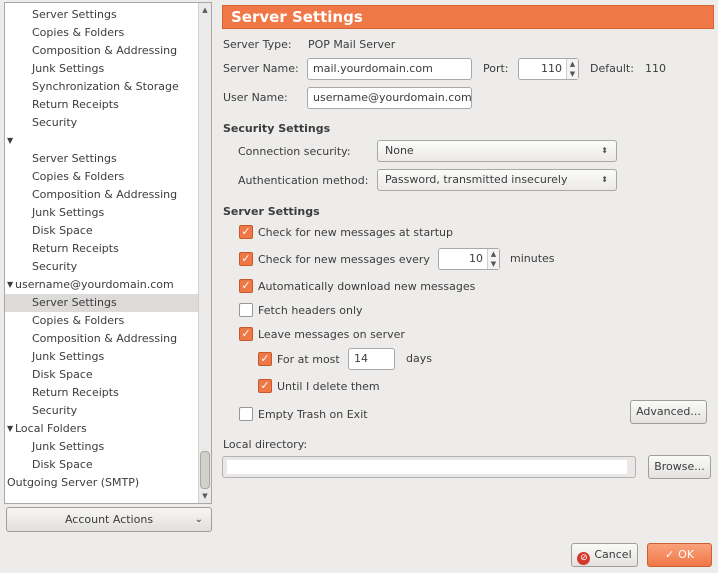 This screenshot has height=573, width=718. What do you see at coordinates (344, 259) in the screenshot?
I see `check-every-label: Check for new messages every` at bounding box center [344, 259].